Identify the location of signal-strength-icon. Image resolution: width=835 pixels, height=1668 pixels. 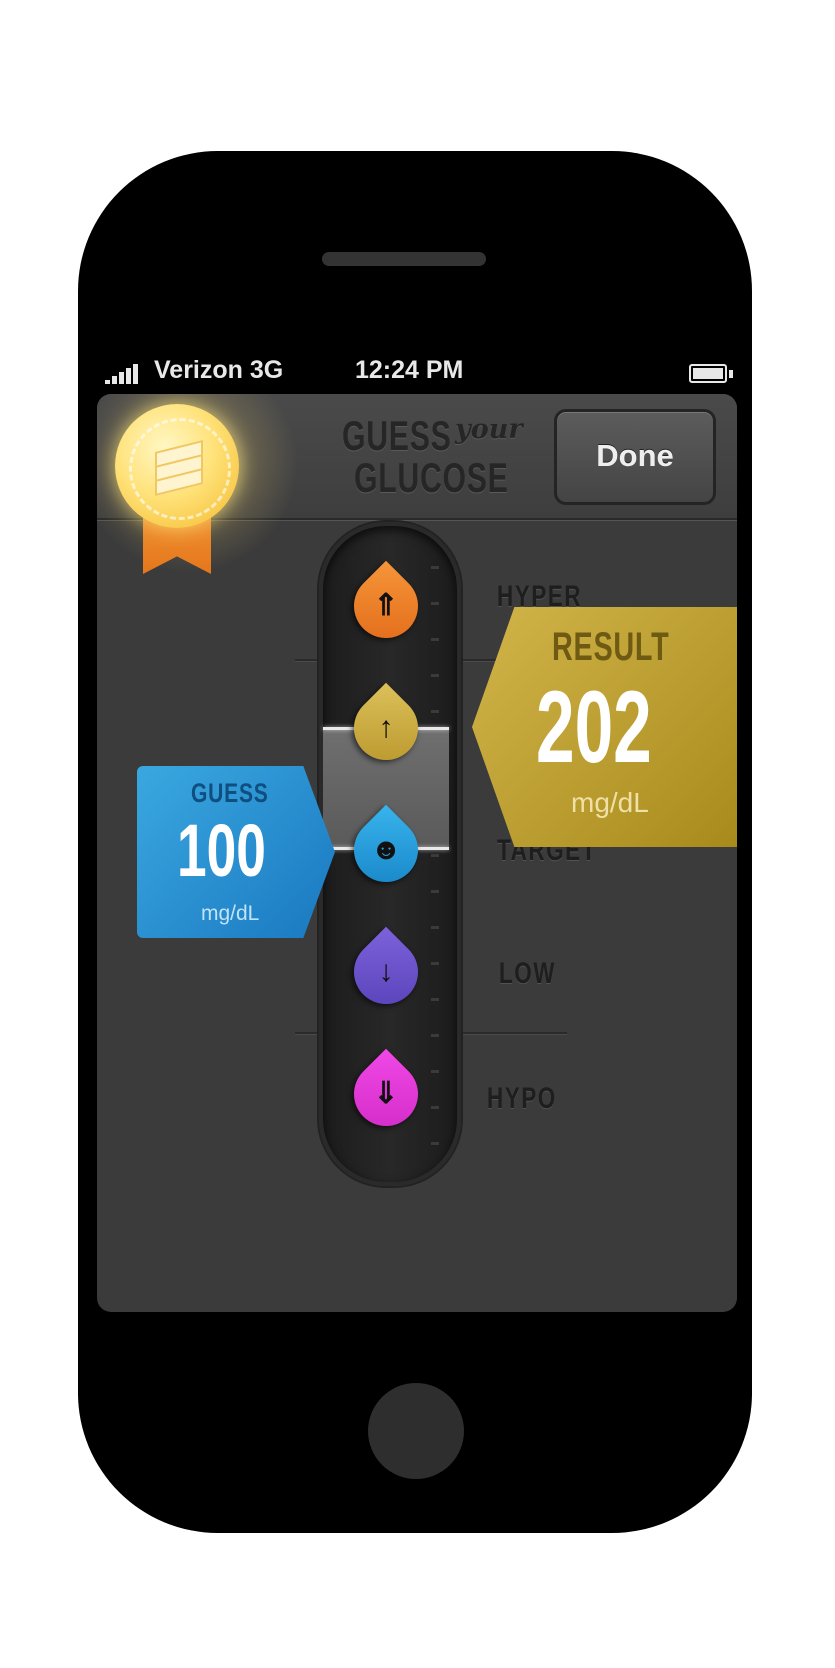
(125, 374).